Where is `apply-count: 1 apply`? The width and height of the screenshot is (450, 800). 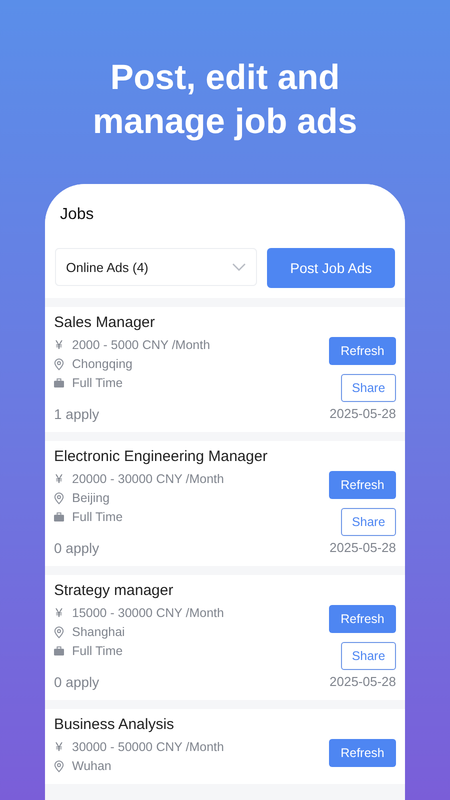
apply-count: 1 apply is located at coordinates (77, 414).